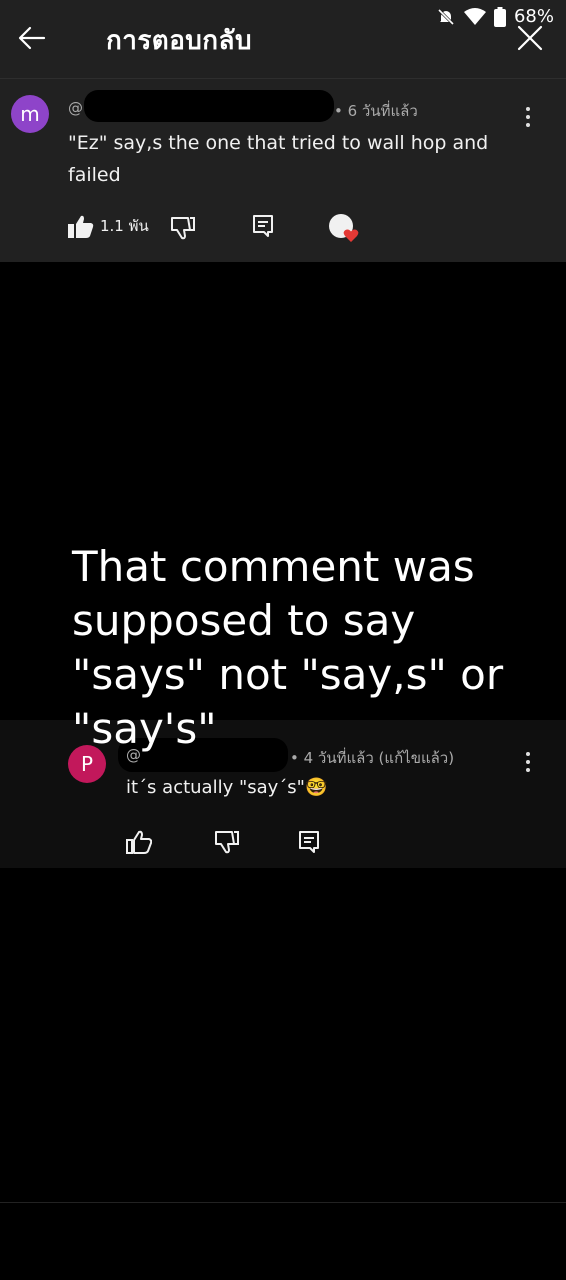 The image size is (566, 1280). I want to click on creator-heart-badge, so click(344, 228).